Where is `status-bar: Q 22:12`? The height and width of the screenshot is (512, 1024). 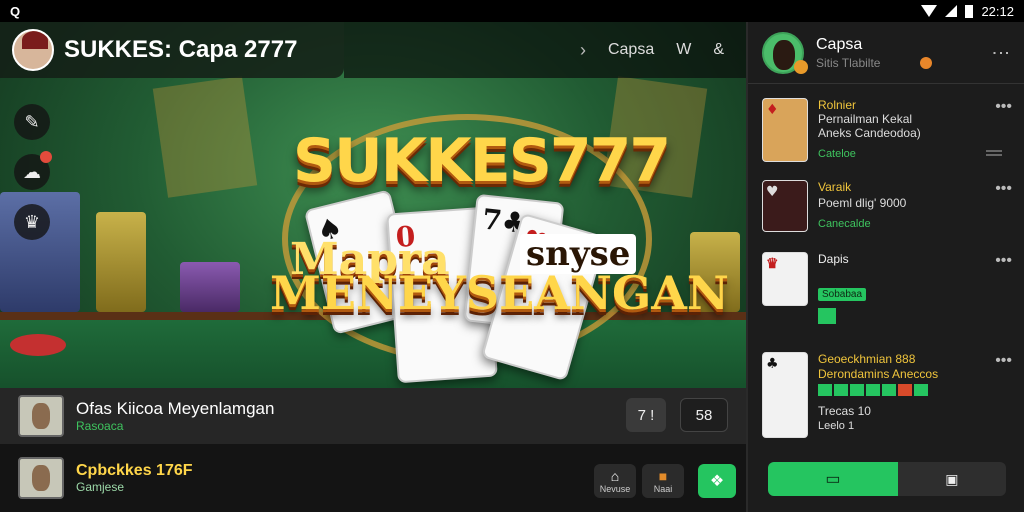
status-bar: Q 22:12 is located at coordinates (512, 11).